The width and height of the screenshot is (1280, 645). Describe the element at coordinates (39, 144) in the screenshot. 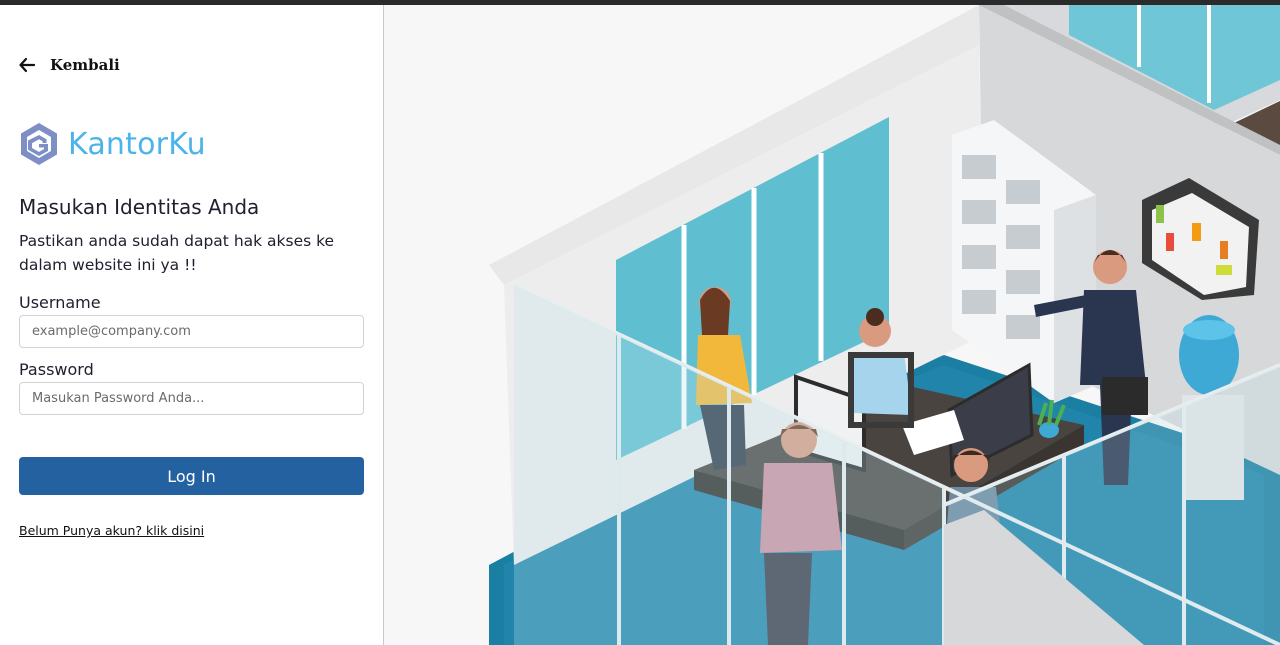

I see `hexagon-g-logo-icon` at that location.